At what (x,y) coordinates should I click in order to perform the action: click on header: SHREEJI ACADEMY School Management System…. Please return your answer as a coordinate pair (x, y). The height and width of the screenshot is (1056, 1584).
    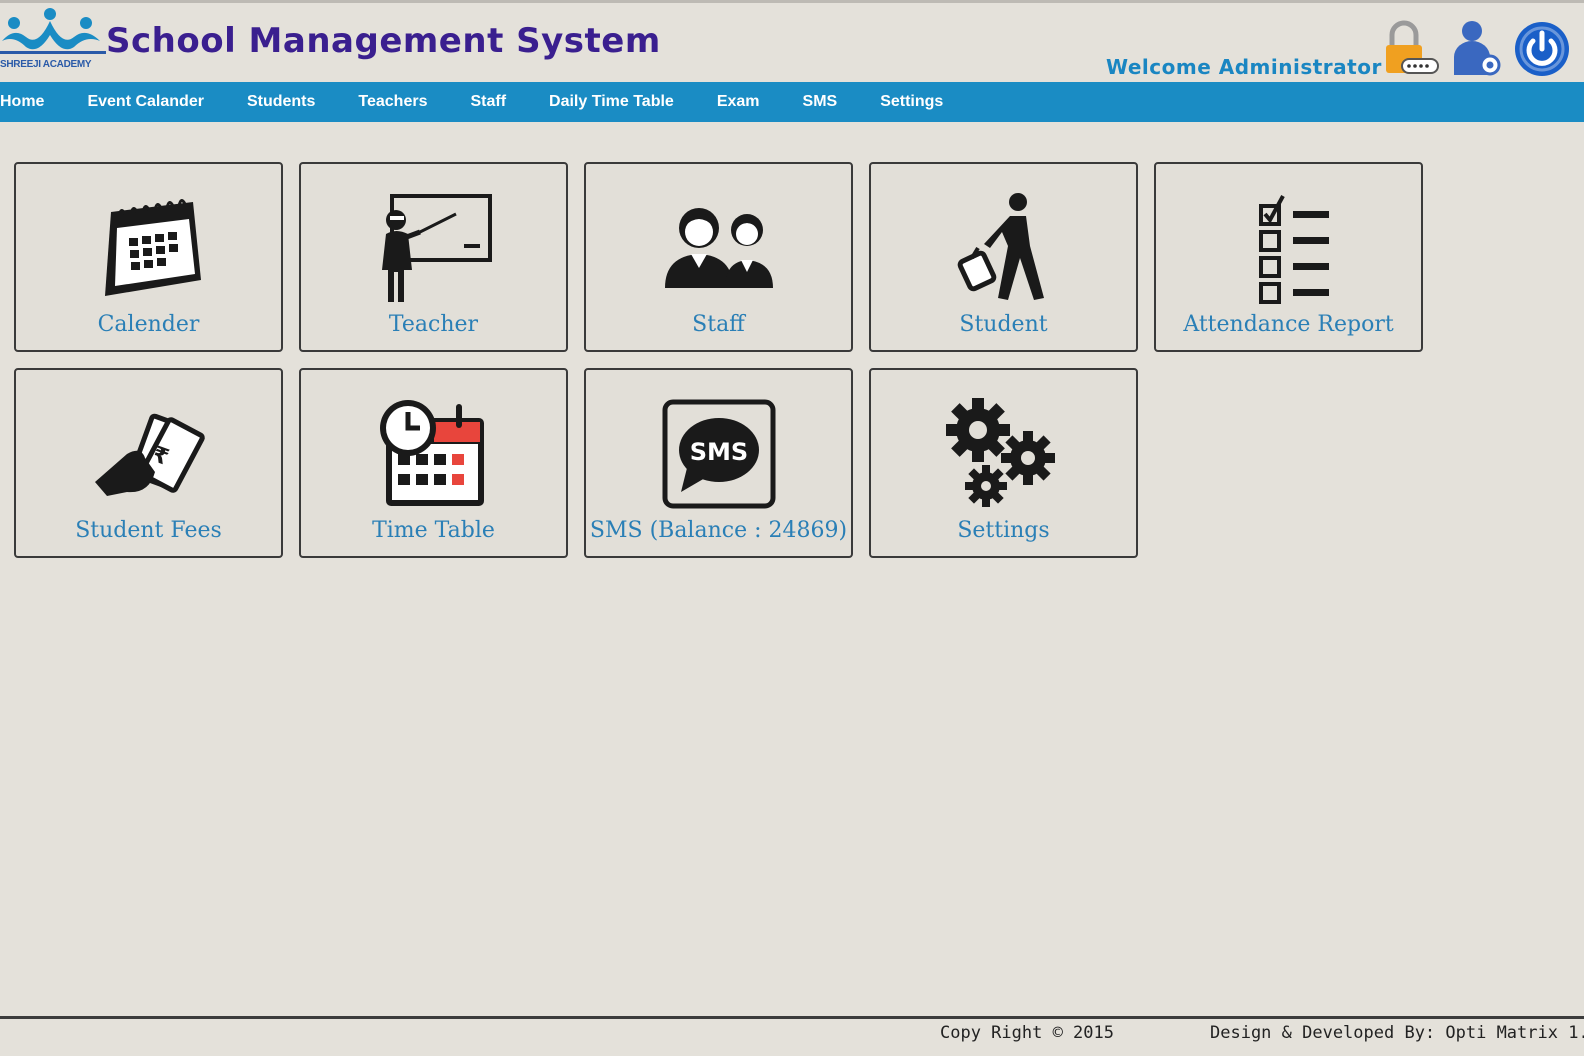
    Looking at the image, I should click on (792, 41).